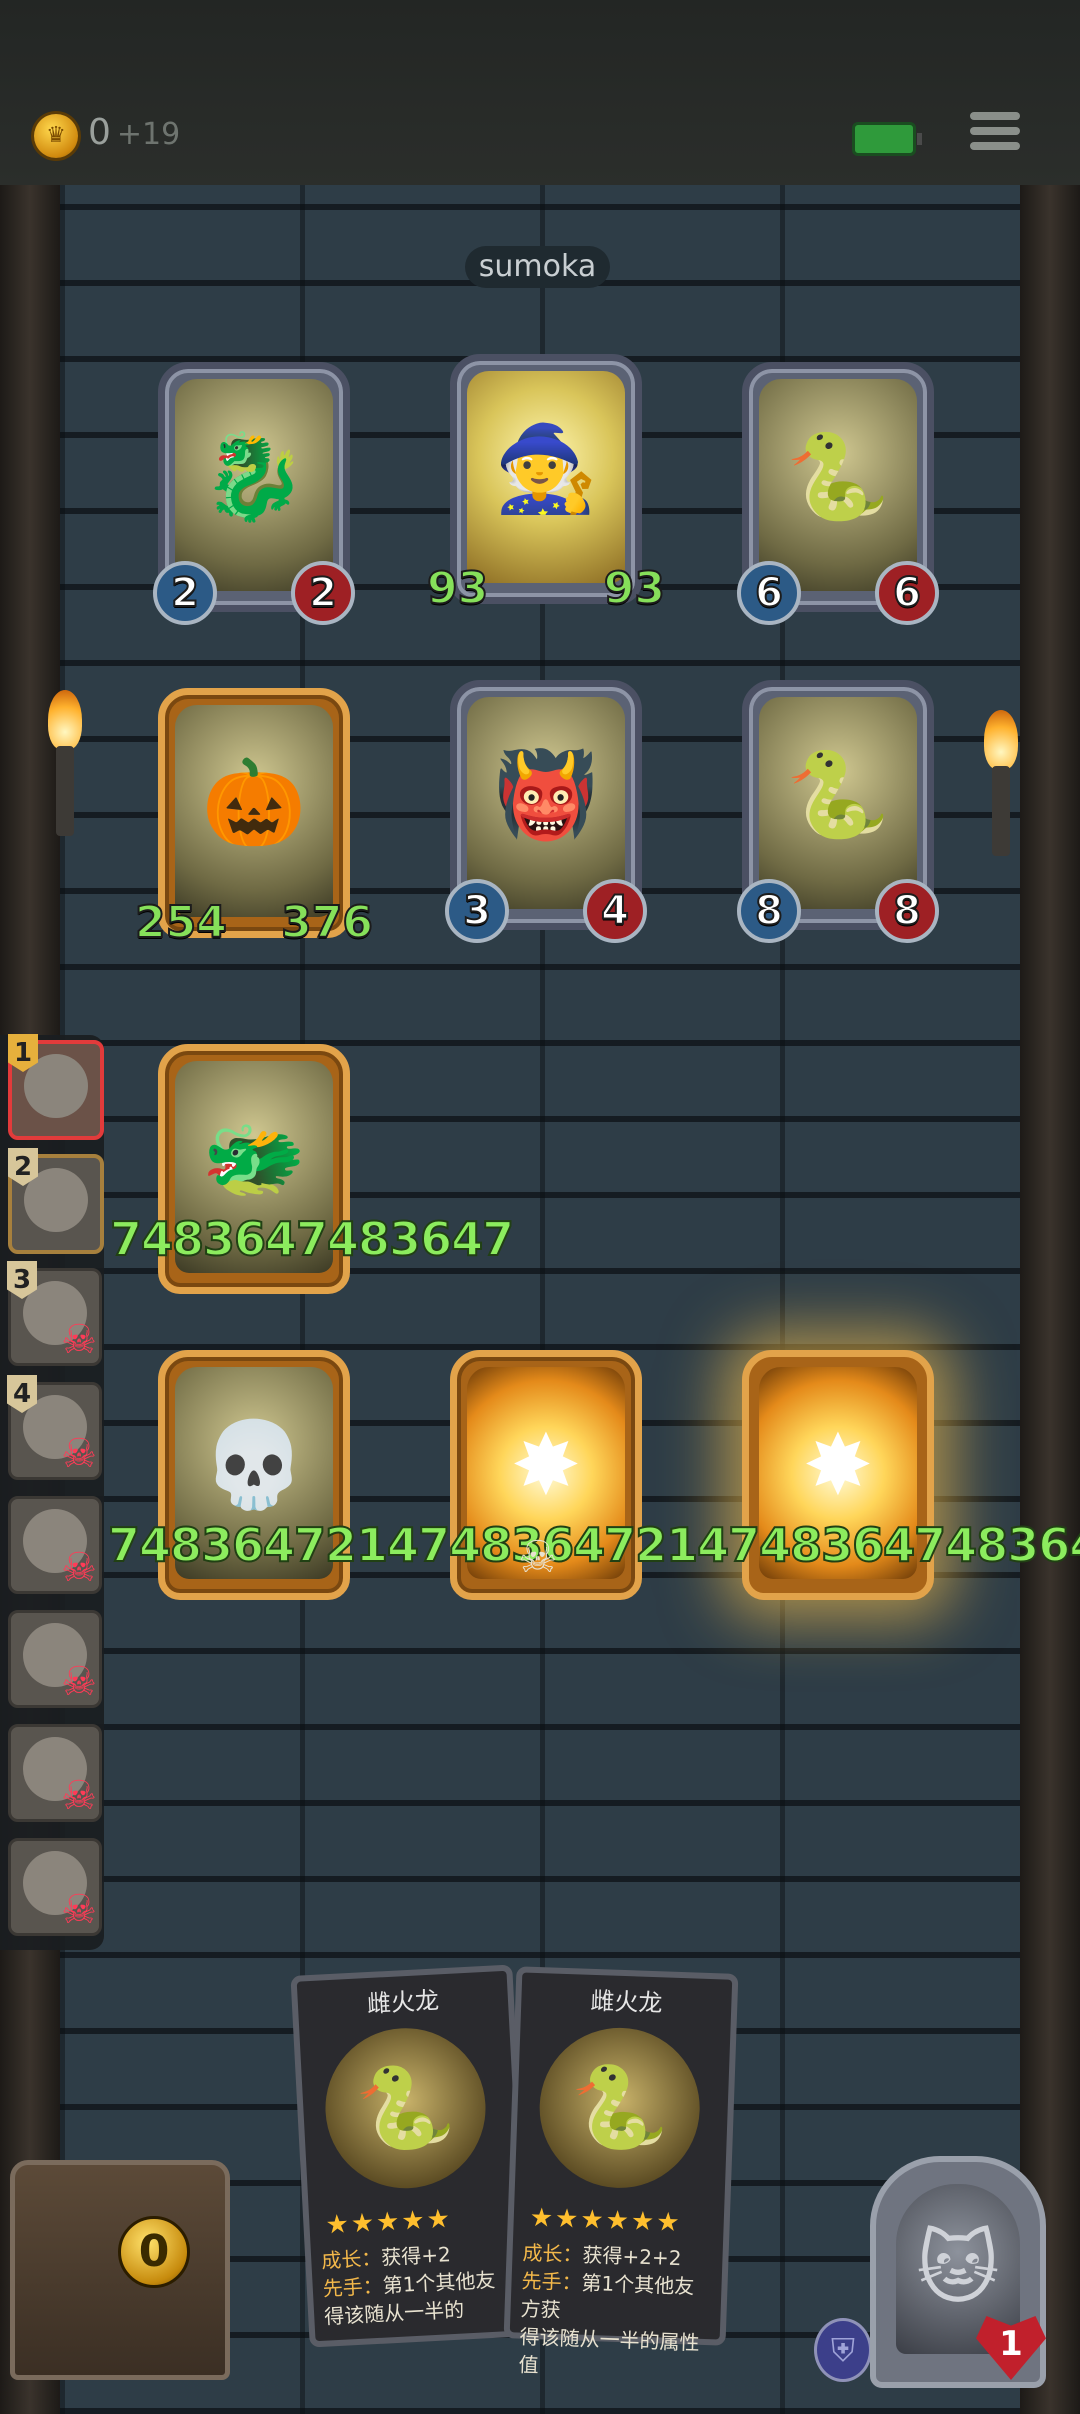 The image size is (1080, 2414). What do you see at coordinates (546, 468) in the screenshot?
I see `wizard-icon: 🧙` at bounding box center [546, 468].